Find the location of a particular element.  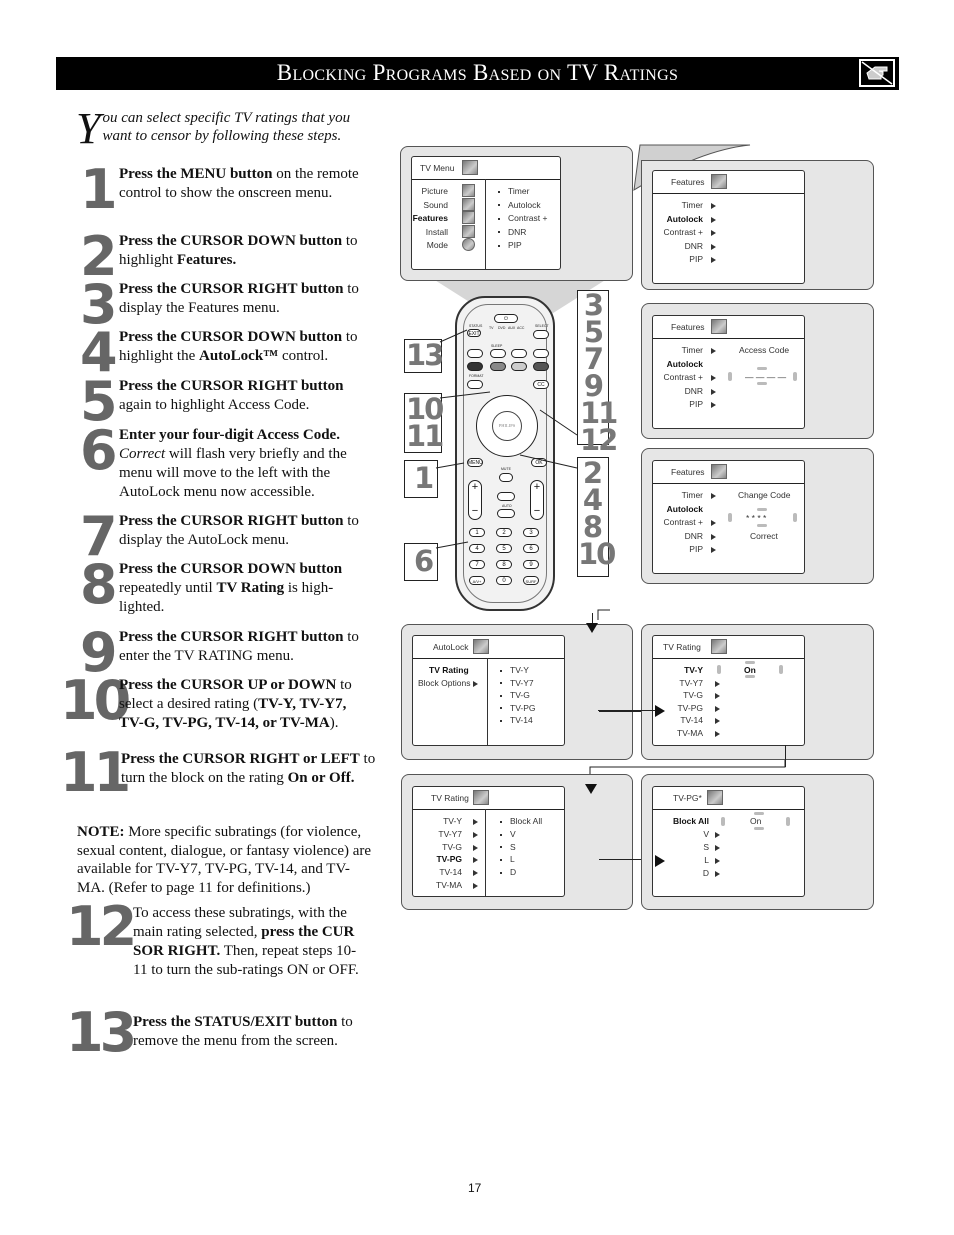

rating-value: On is located at coordinates (750, 670).